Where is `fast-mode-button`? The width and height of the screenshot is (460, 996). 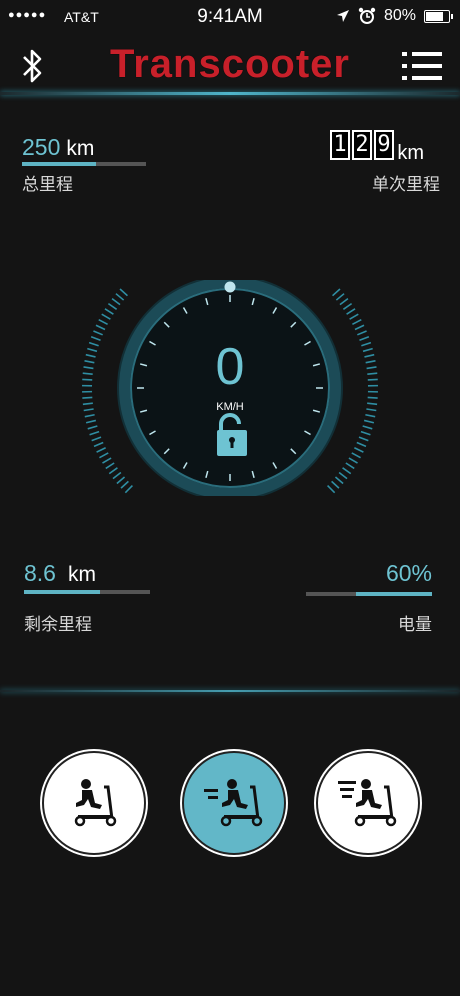
fast-mode-button is located at coordinates (368, 803).